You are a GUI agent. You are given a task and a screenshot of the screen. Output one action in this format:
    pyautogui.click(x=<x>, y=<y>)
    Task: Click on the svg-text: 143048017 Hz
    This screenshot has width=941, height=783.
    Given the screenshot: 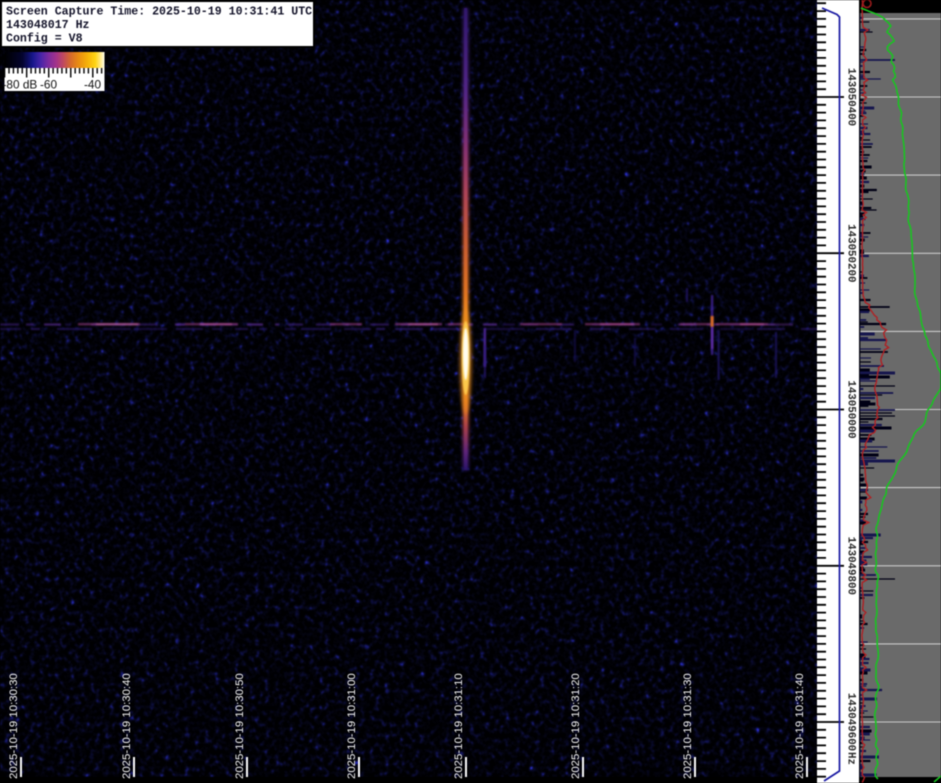 What is the action you would take?
    pyautogui.click(x=48, y=25)
    